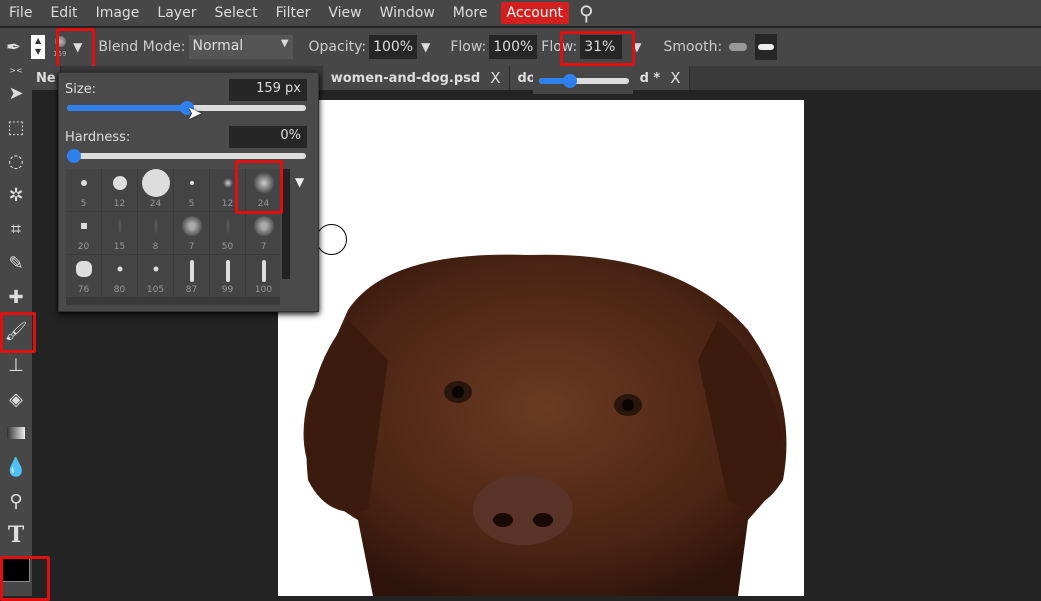 The width and height of the screenshot is (1041, 601). I want to click on preset-menu-arrow: ▼, so click(299, 182).